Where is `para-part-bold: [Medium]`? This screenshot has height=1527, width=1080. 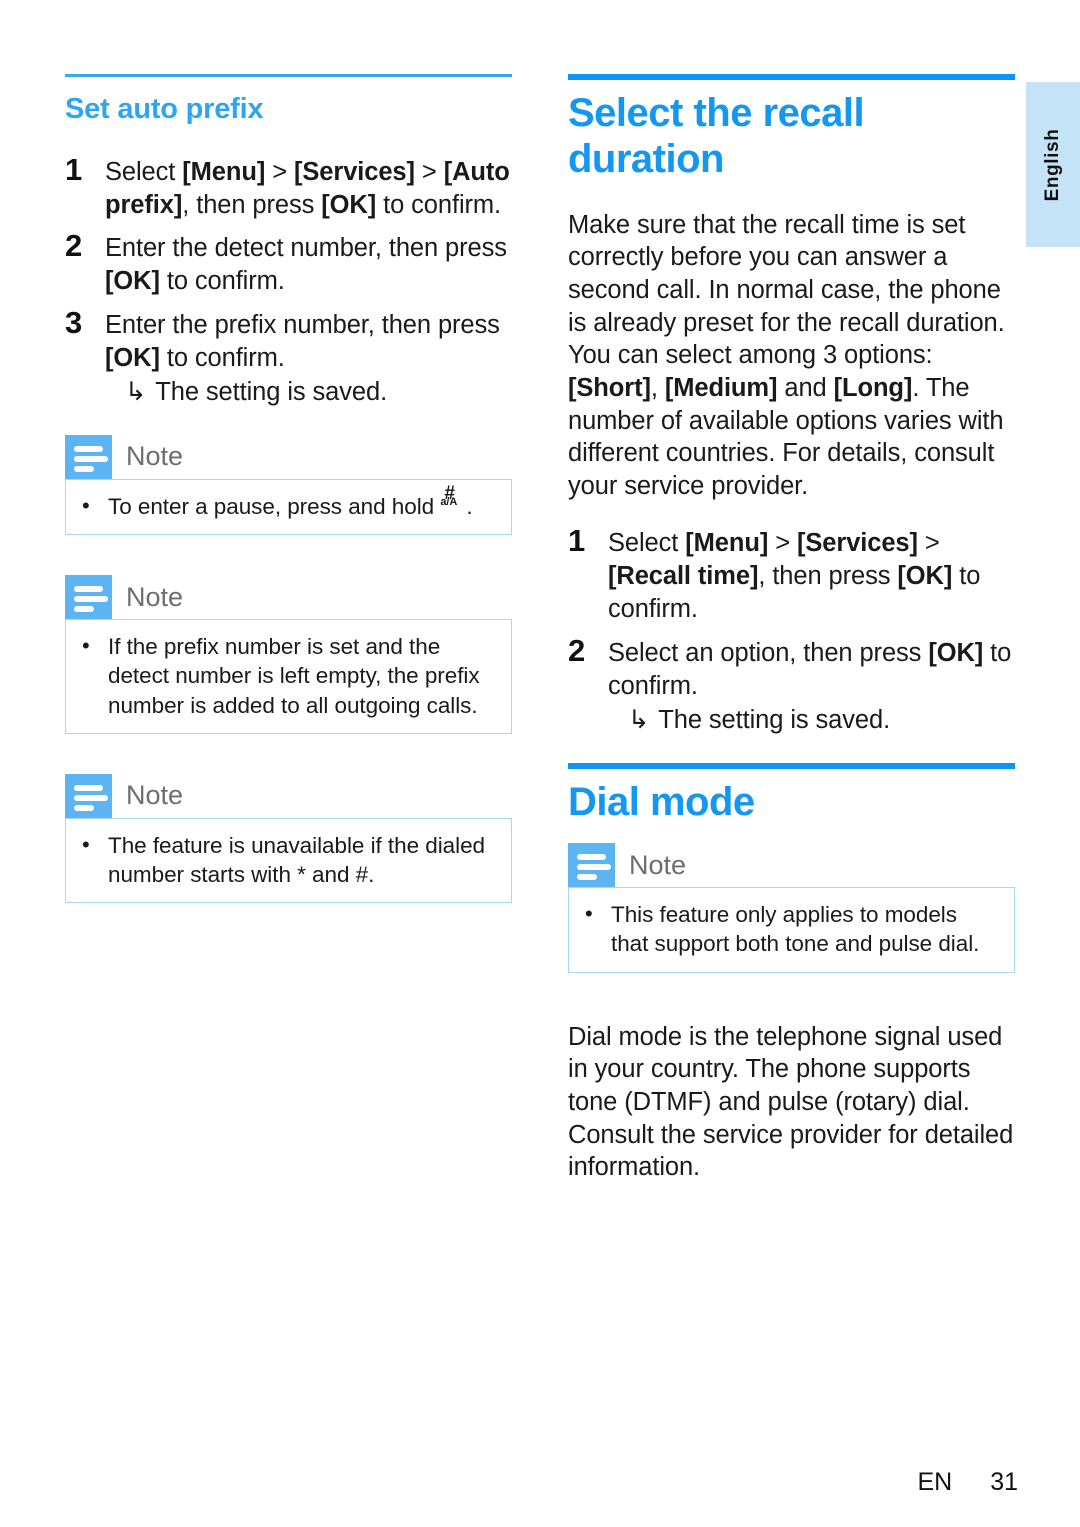
para-part-bold: [Medium] is located at coordinates (721, 387).